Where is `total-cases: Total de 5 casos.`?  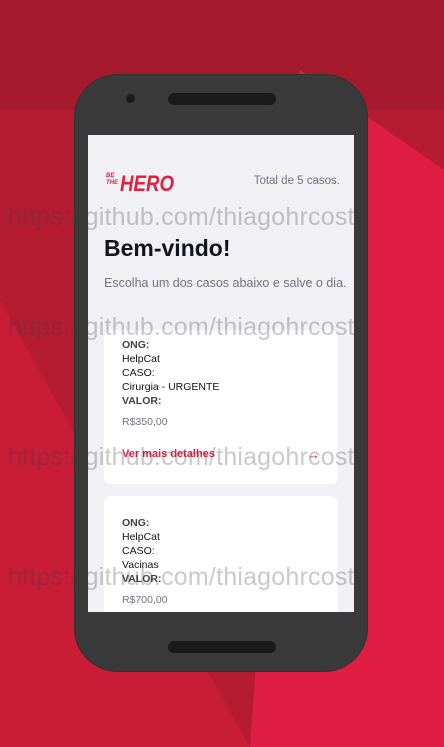 total-cases: Total de 5 casos. is located at coordinates (296, 181).